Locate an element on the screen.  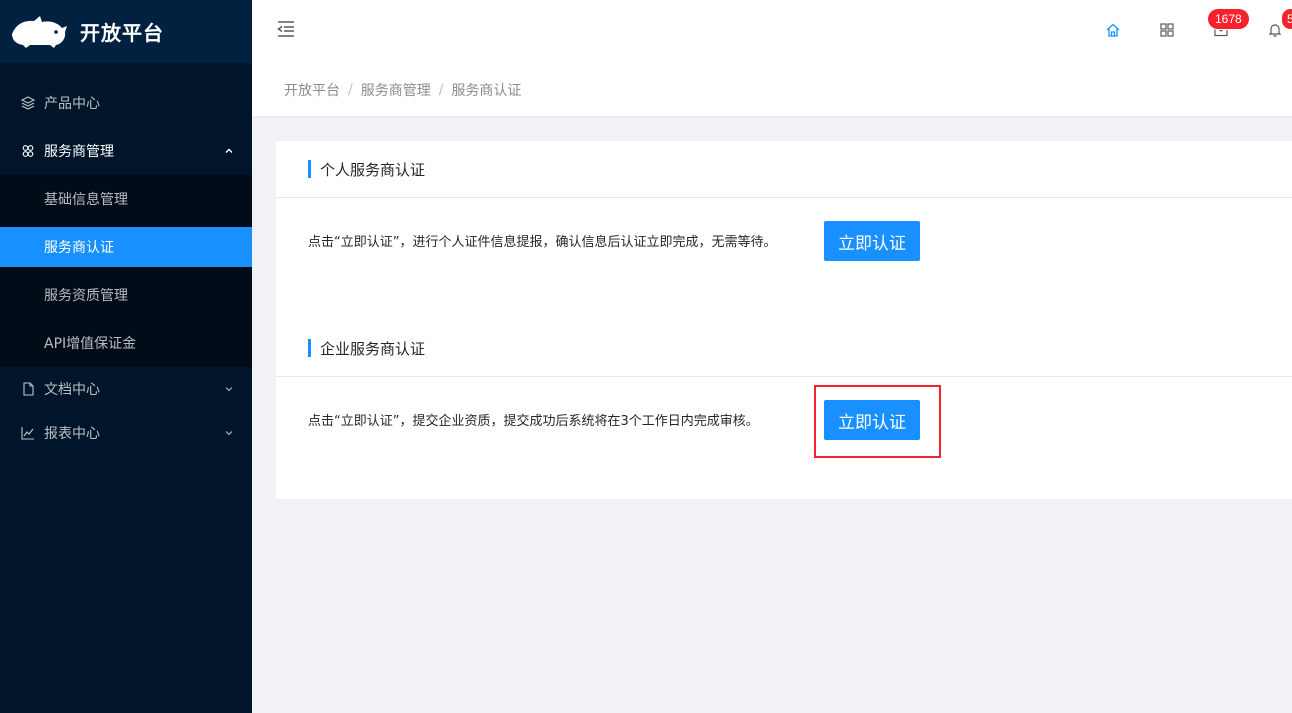
chevron-up-icon is located at coordinates (229, 150).